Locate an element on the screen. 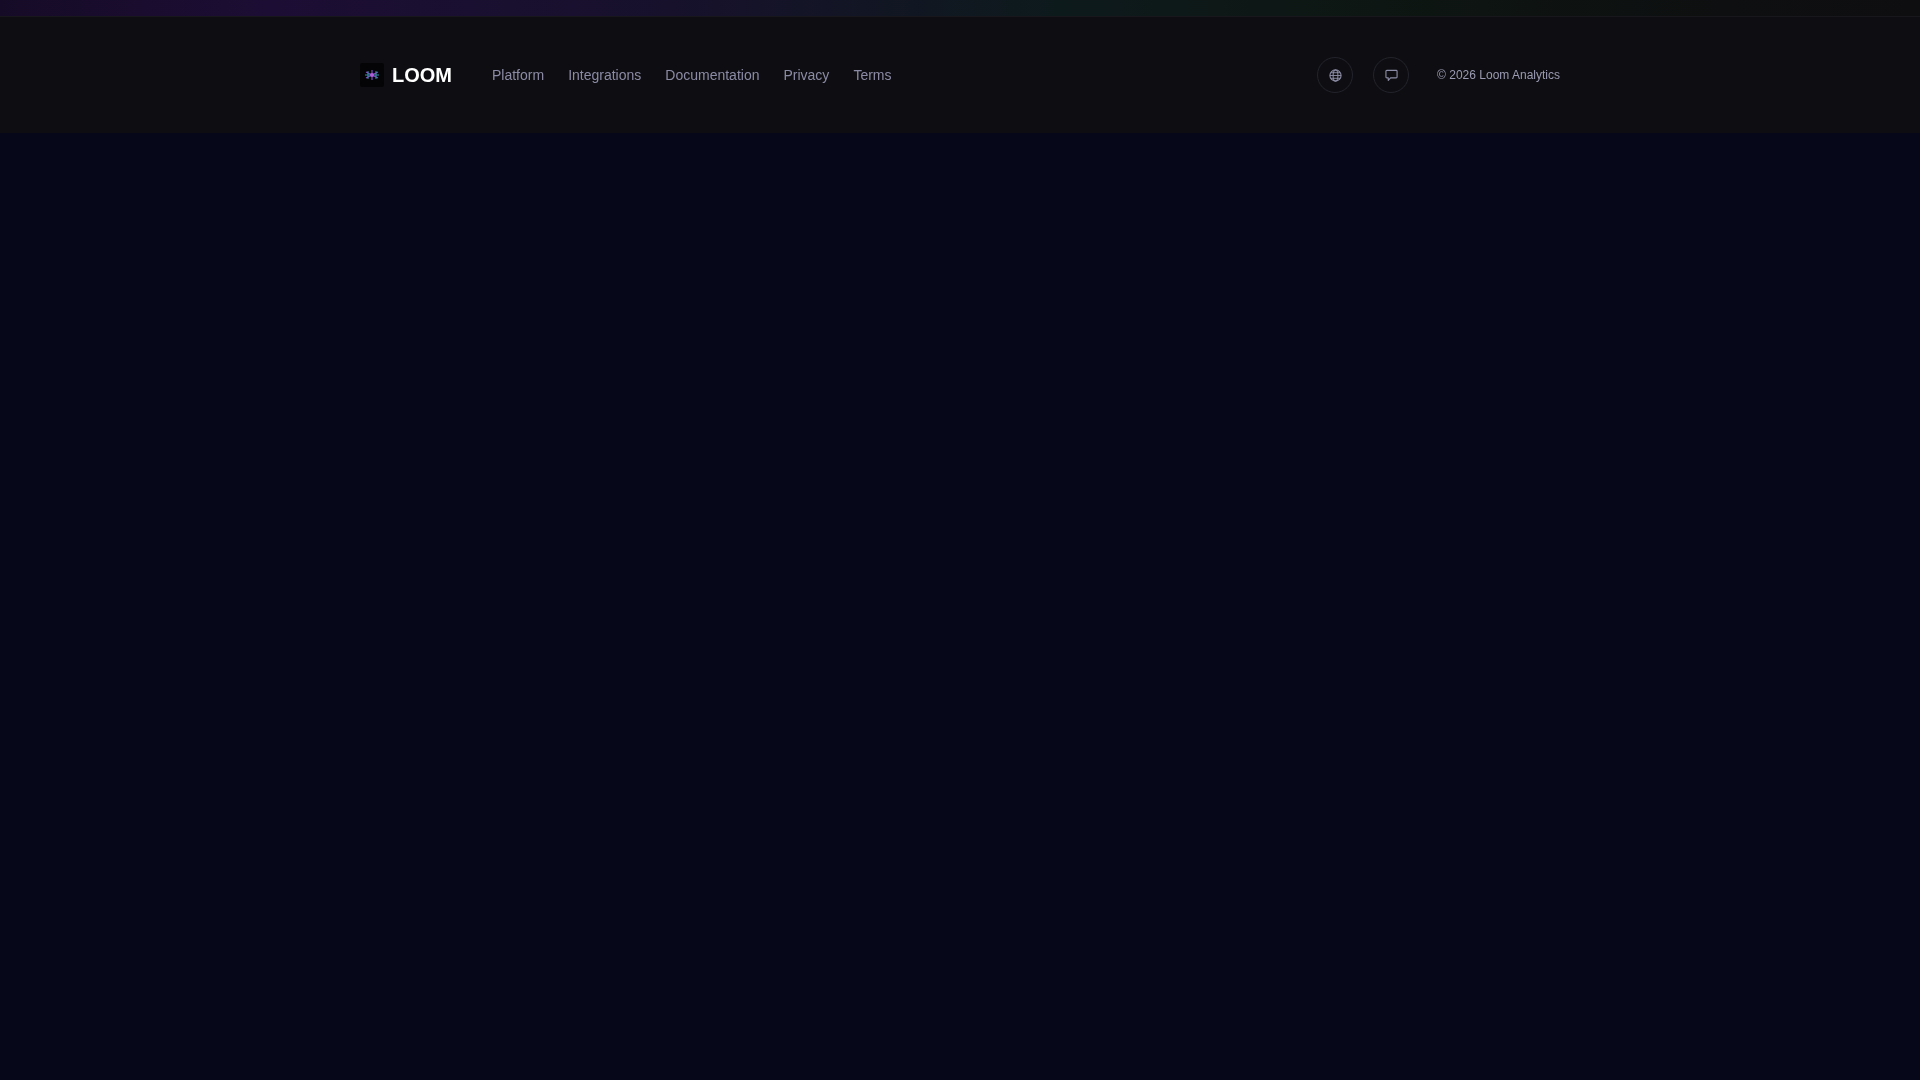 This screenshot has width=1920, height=1080. footer-link: Platform is located at coordinates (518, 75).